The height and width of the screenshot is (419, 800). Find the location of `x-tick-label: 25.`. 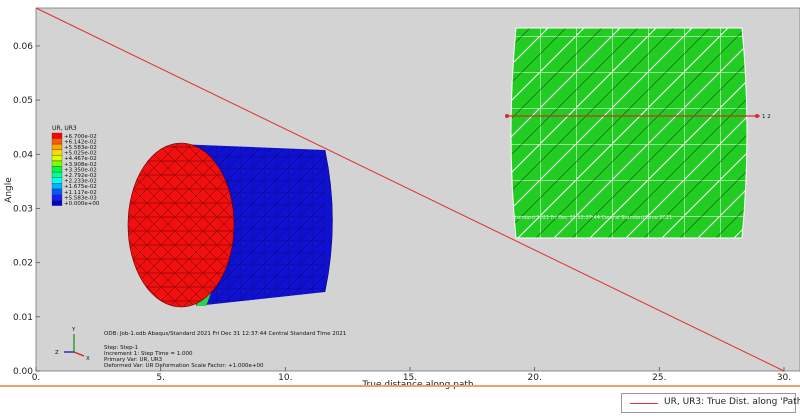

x-tick-label: 25. is located at coordinates (659, 378).